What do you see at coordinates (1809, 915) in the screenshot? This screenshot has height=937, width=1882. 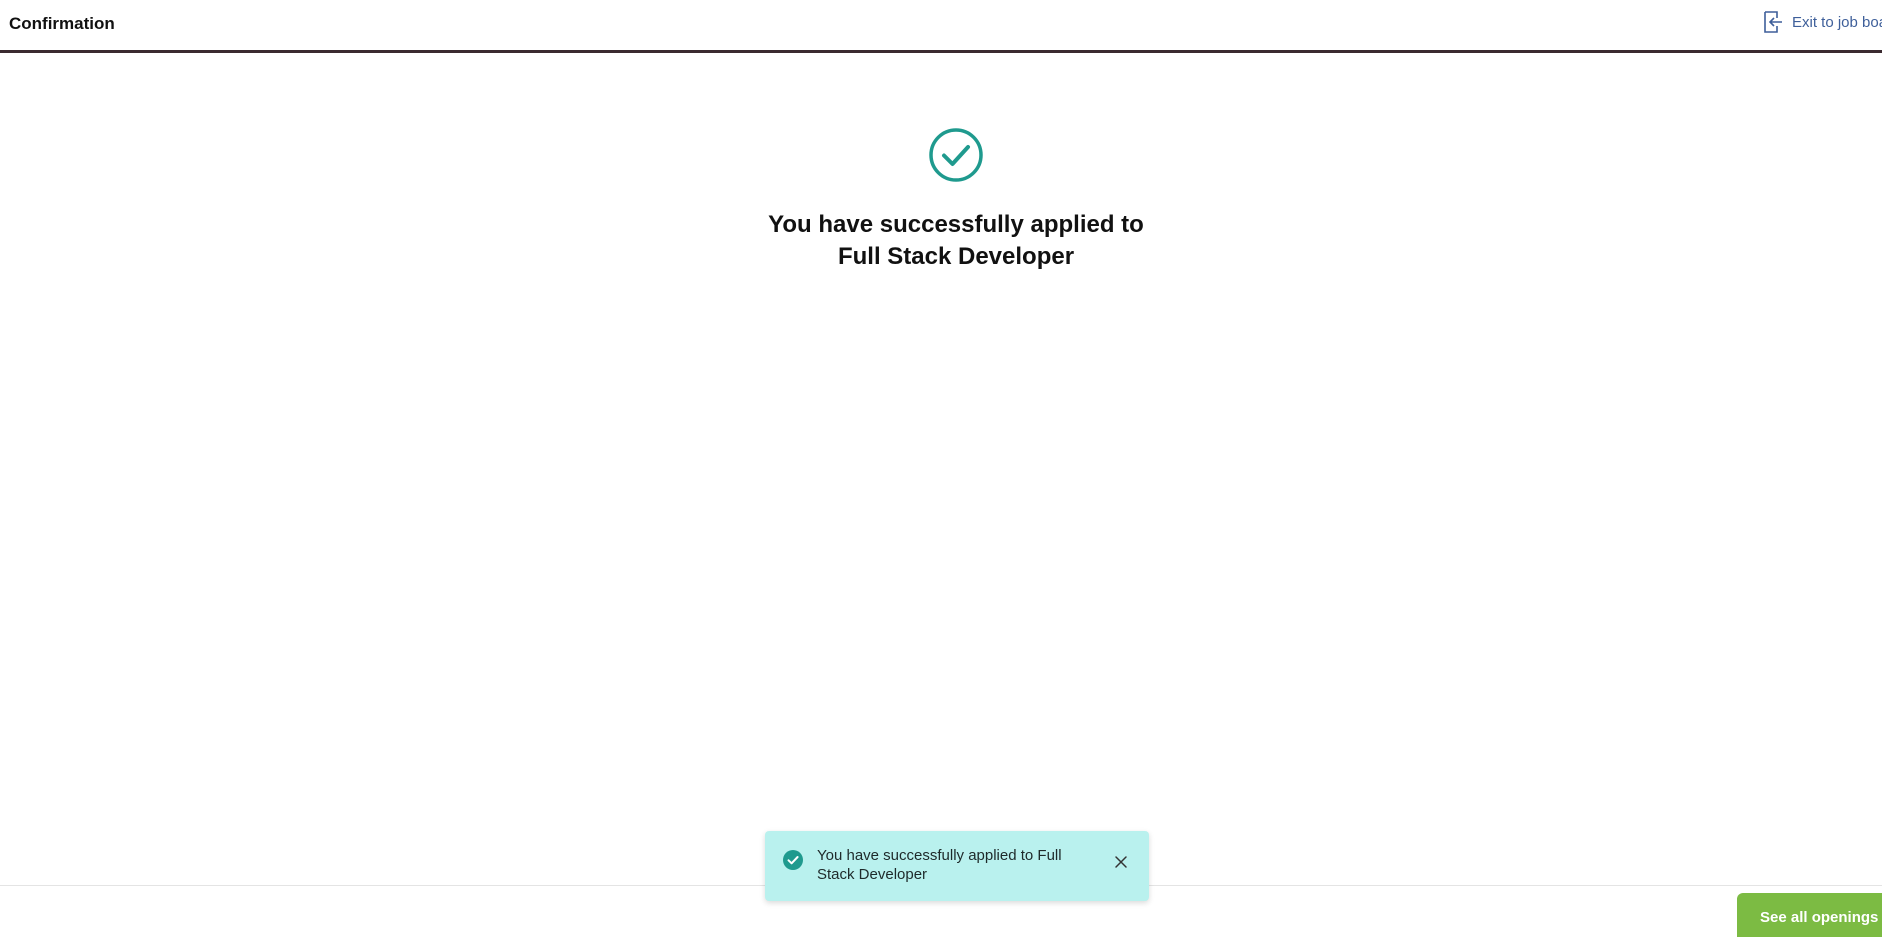 I see `see-all-openings-button: See all openings` at bounding box center [1809, 915].